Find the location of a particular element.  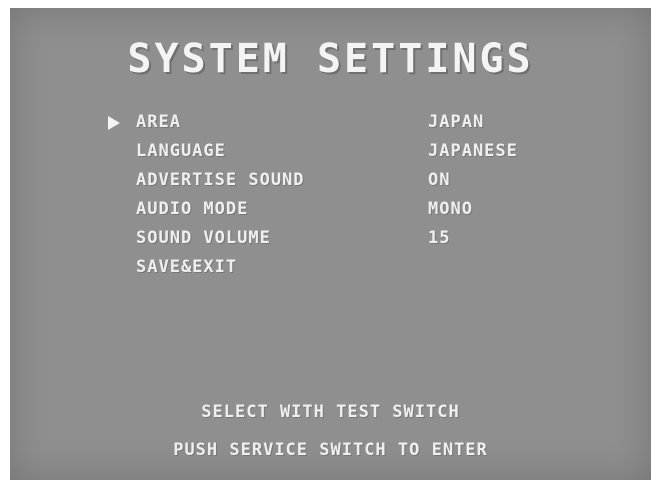

menu-item-label: SOUND VOLUME is located at coordinates (203, 238).